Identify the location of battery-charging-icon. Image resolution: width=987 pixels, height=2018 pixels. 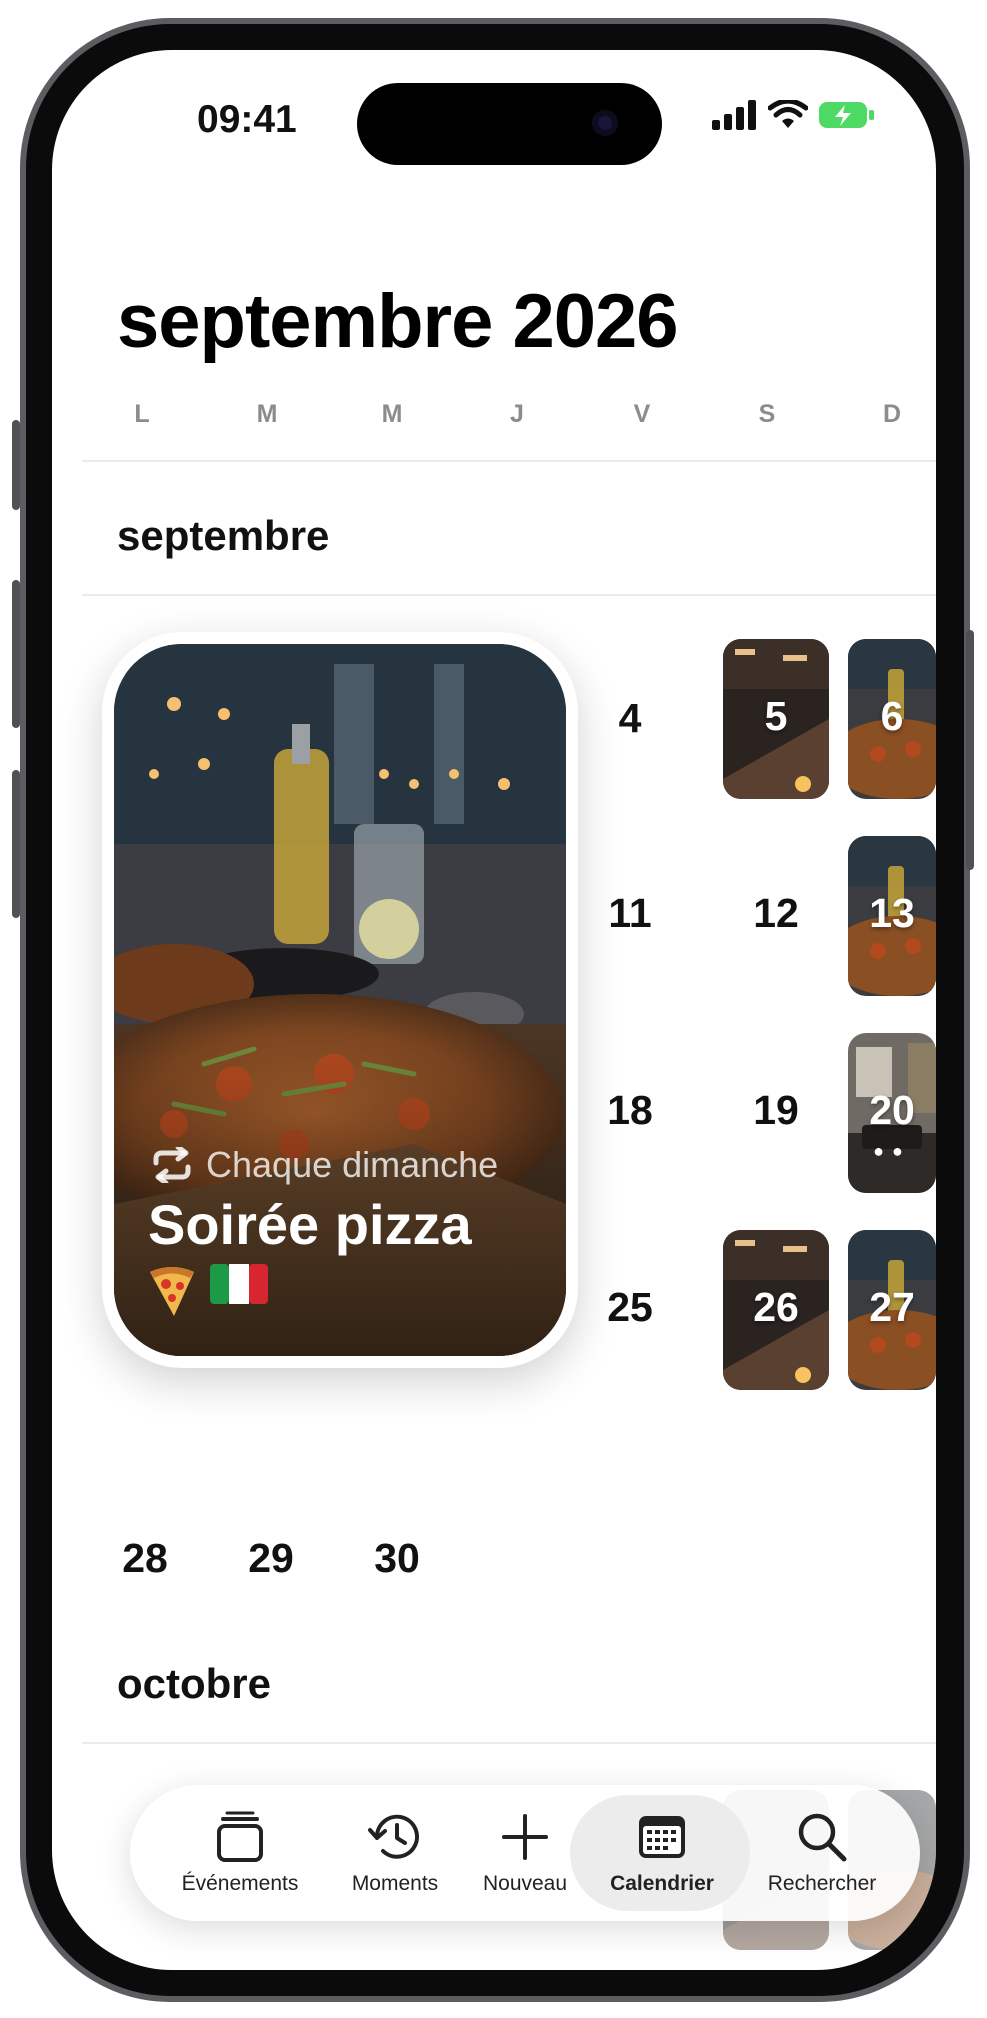
(846, 115).